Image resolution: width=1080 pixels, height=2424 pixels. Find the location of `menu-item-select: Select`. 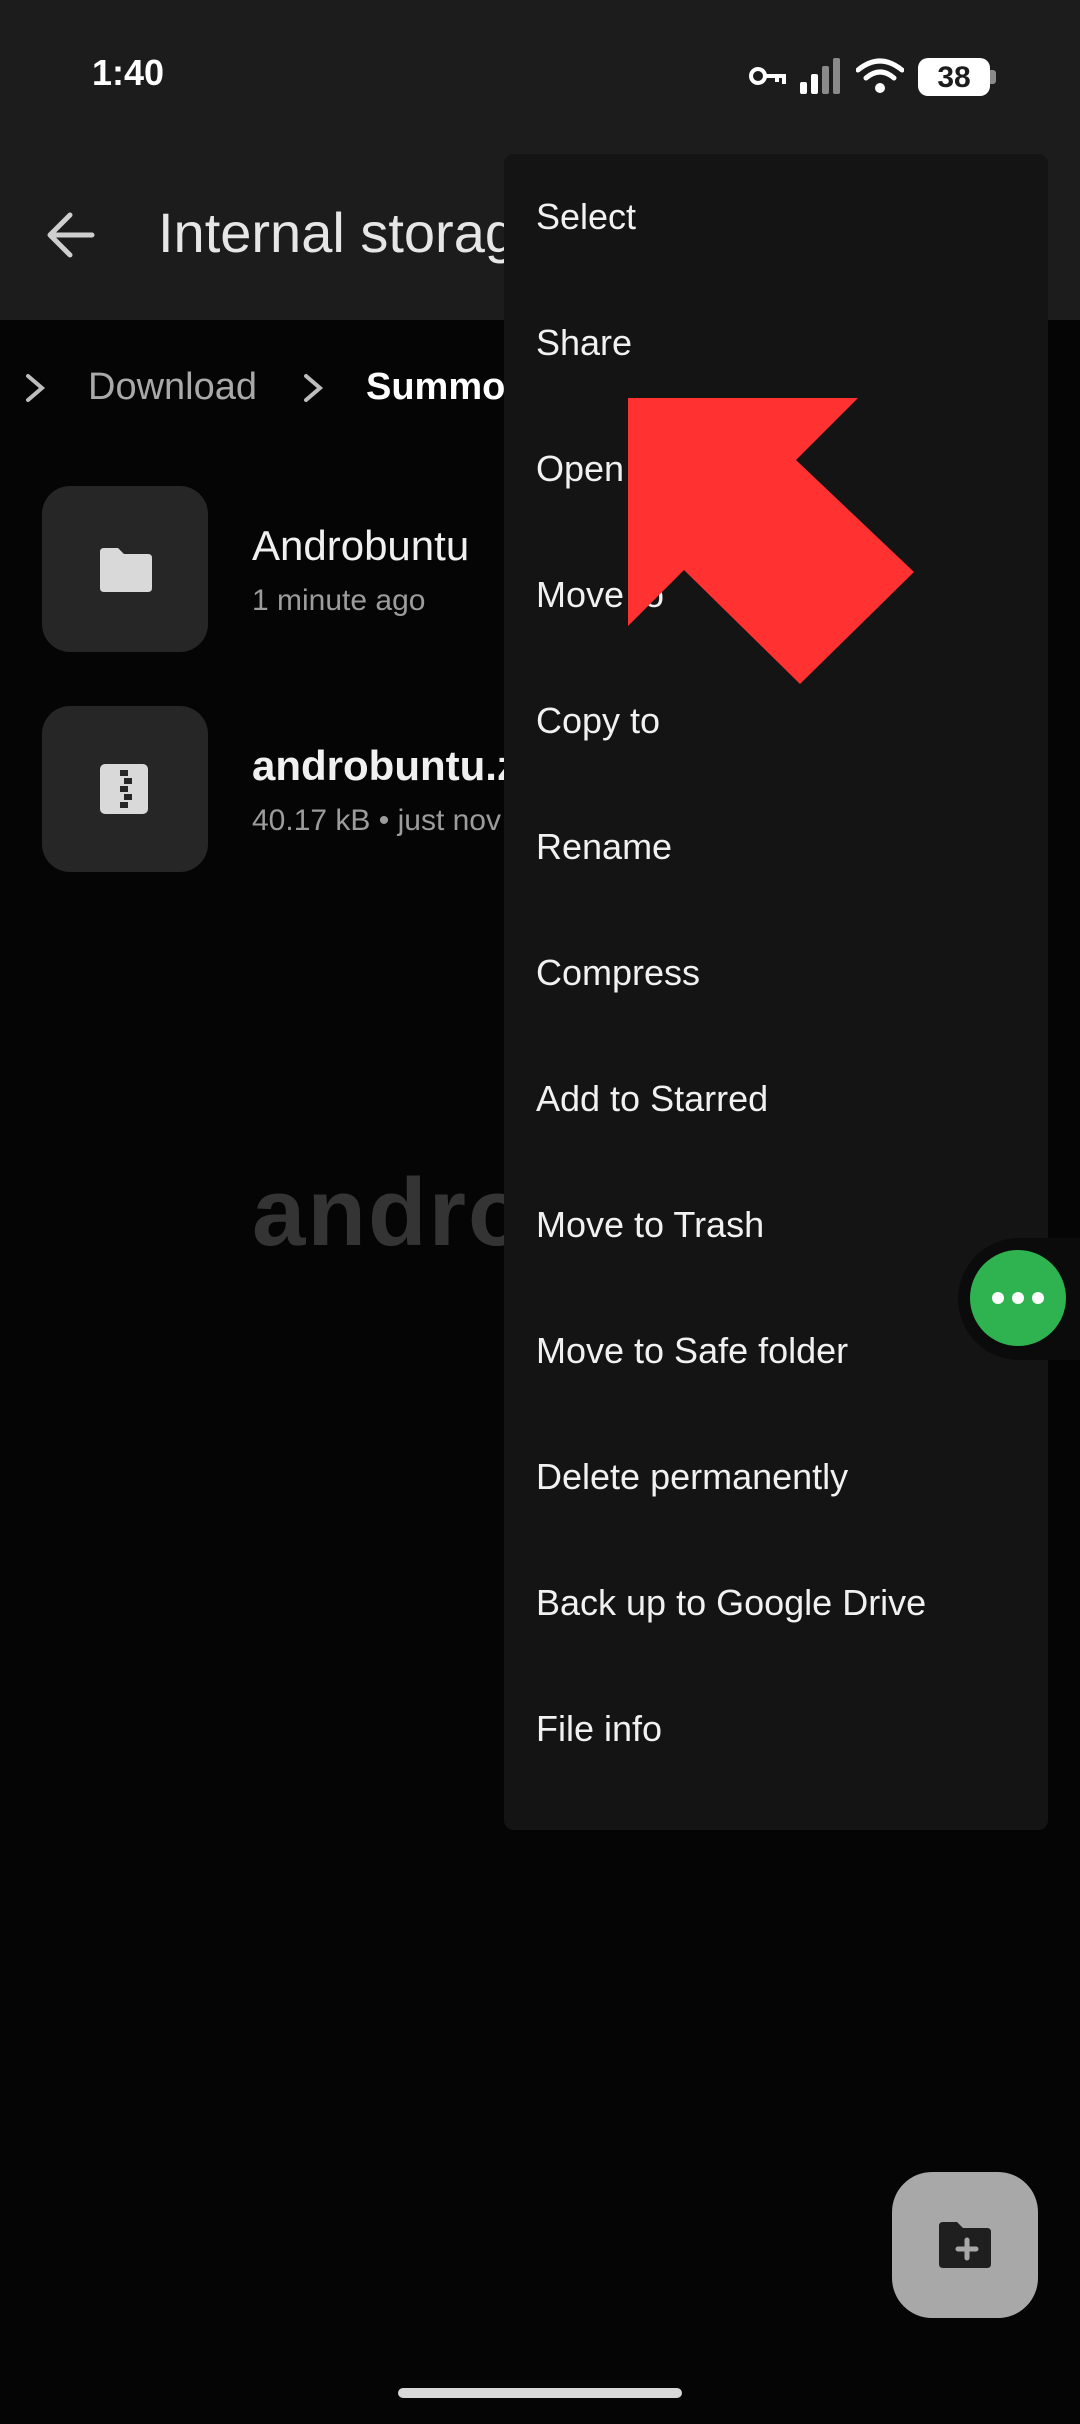

menu-item-select: Select is located at coordinates (776, 217).